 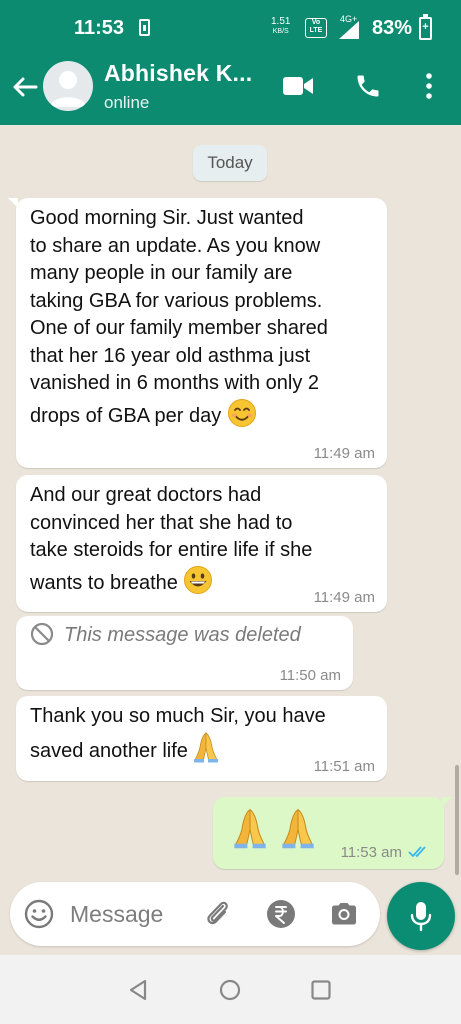 What do you see at coordinates (332, 833) in the screenshot?
I see `outgoing-message: 11:53 am` at bounding box center [332, 833].